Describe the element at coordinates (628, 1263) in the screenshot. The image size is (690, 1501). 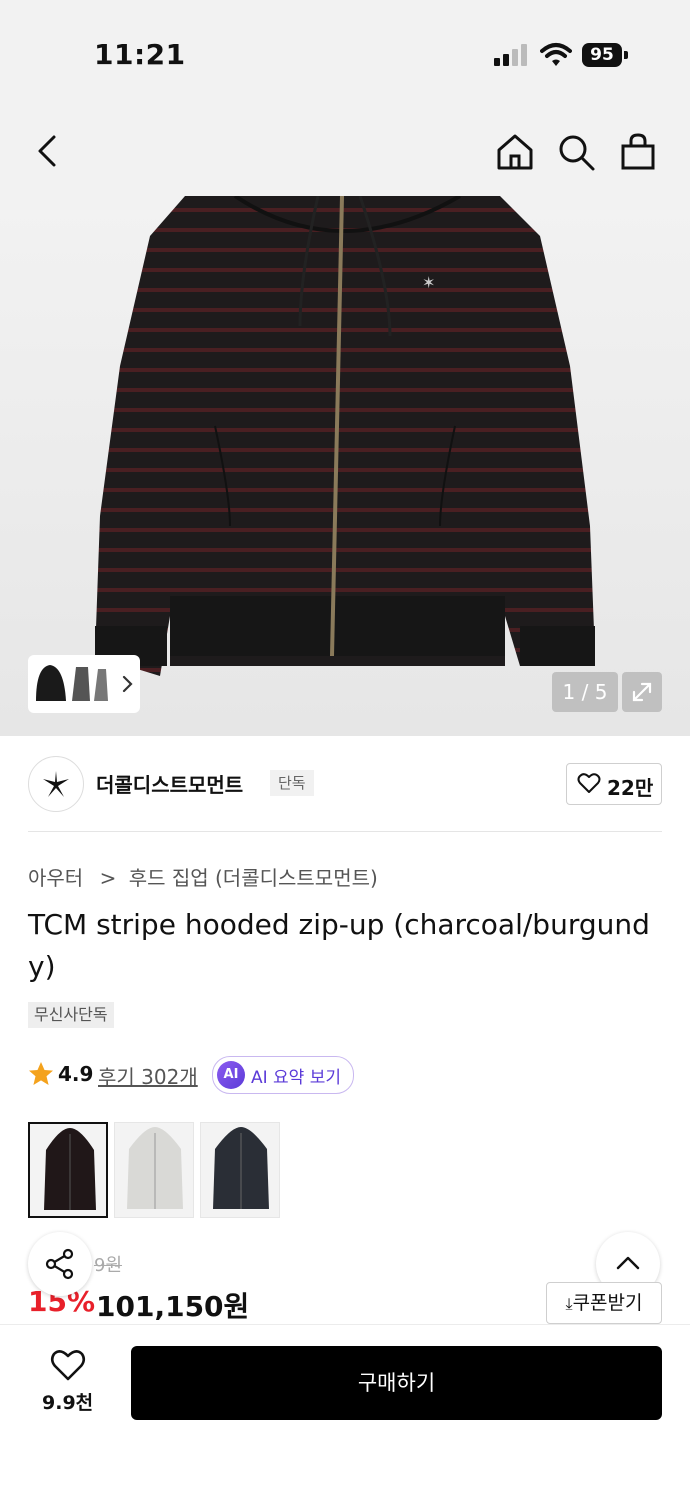
I see `chevron-up-icon` at that location.